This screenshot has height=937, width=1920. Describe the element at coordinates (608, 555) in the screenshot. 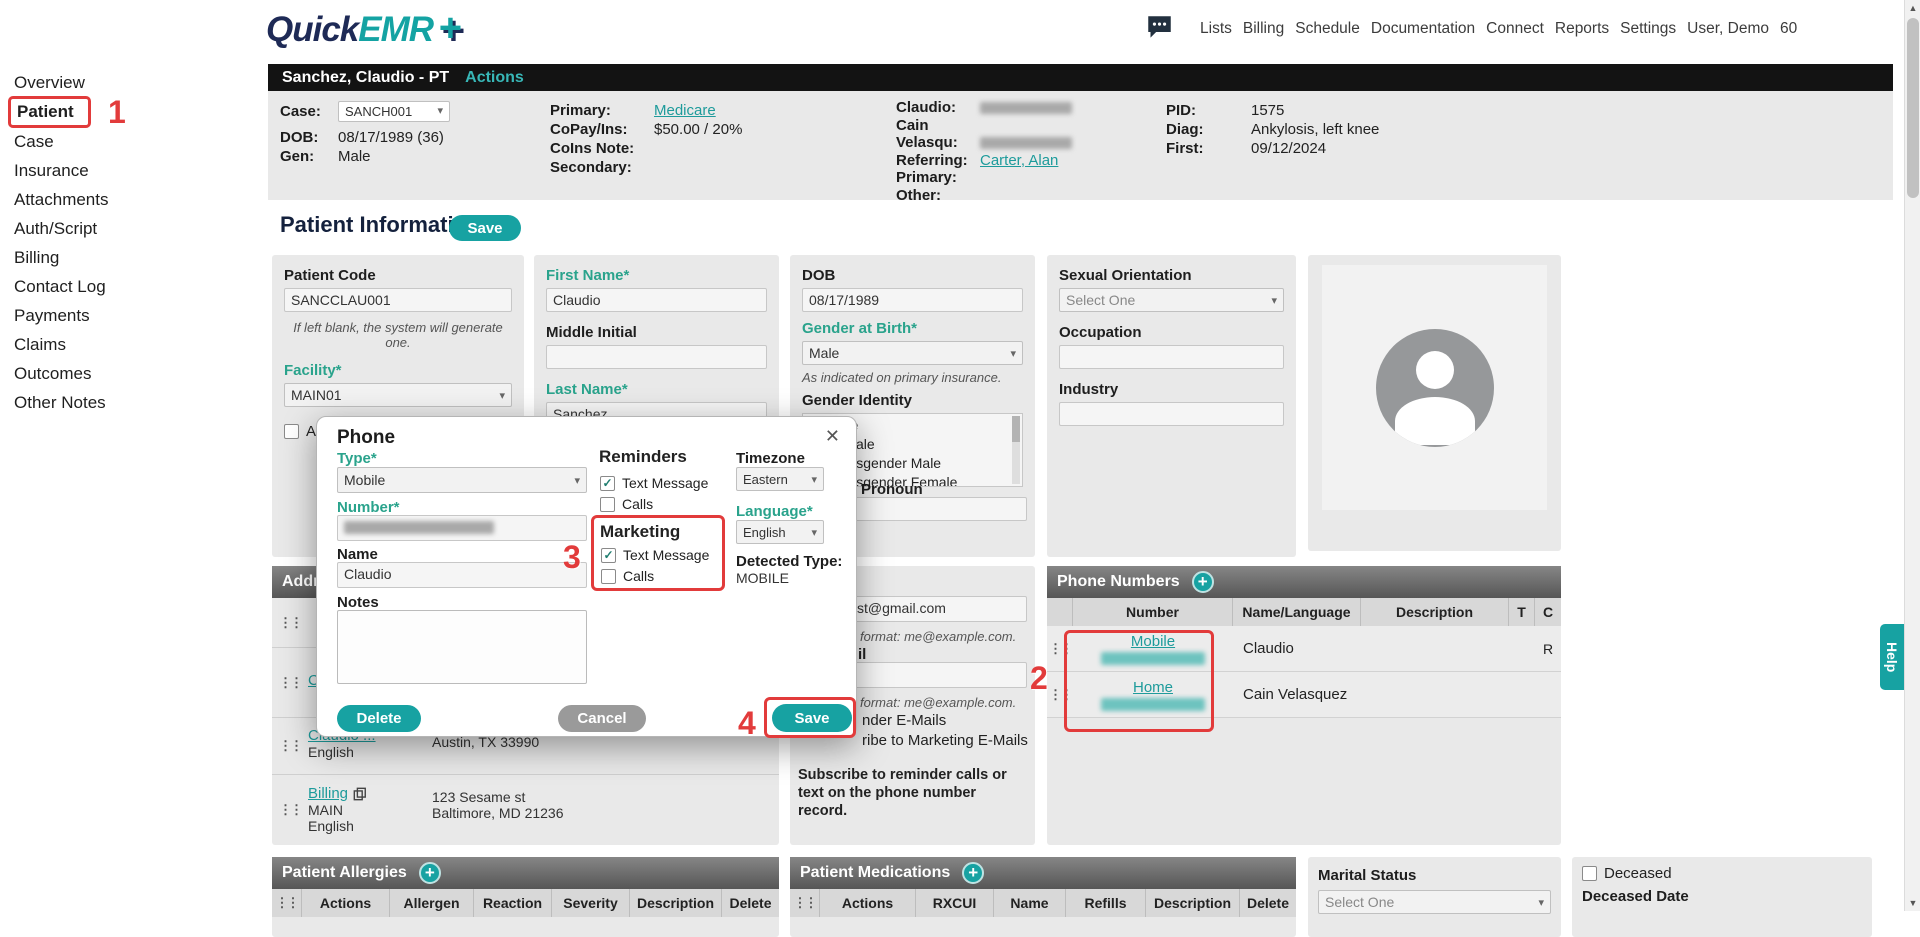

I see `marketing-text-message-checkbox` at that location.